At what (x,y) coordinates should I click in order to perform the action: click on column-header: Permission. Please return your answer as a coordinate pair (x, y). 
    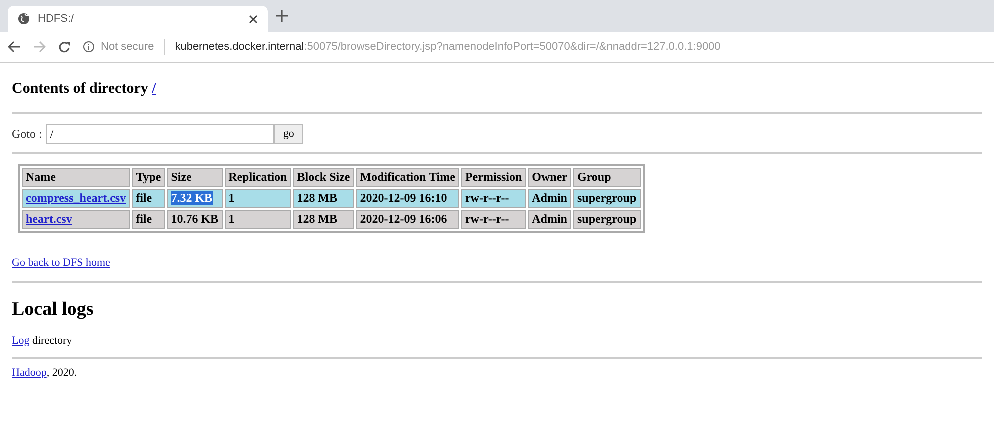
    Looking at the image, I should click on (493, 177).